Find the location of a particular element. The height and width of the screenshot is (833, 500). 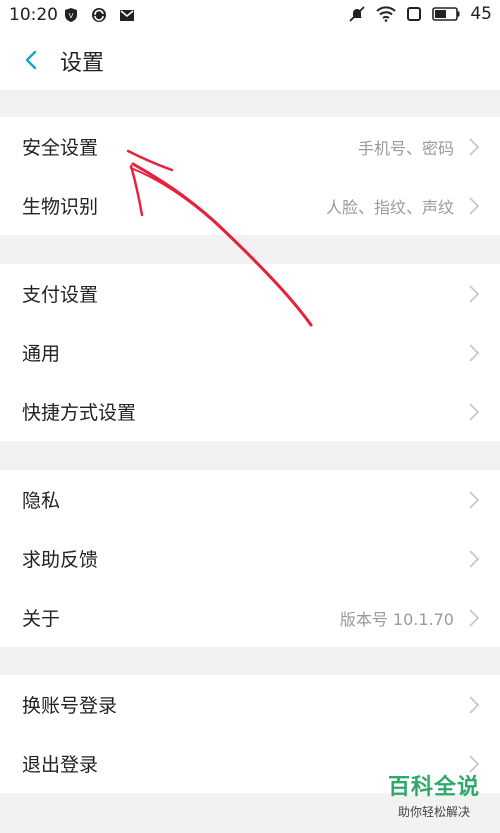

row-payment-settings: 支付设置 is located at coordinates (250, 293).